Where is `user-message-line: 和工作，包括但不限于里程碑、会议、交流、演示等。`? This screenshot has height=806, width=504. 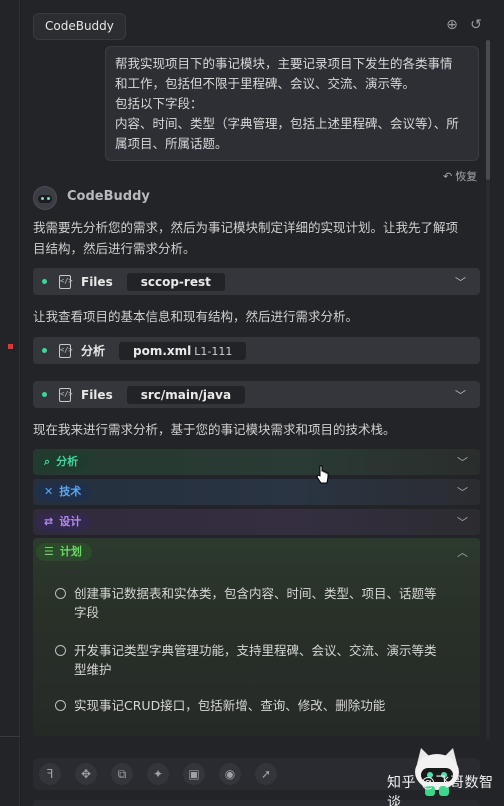 user-message-line: 和工作，包括但不限于里程碑、会议、交流、演示等。 is located at coordinates (265, 83).